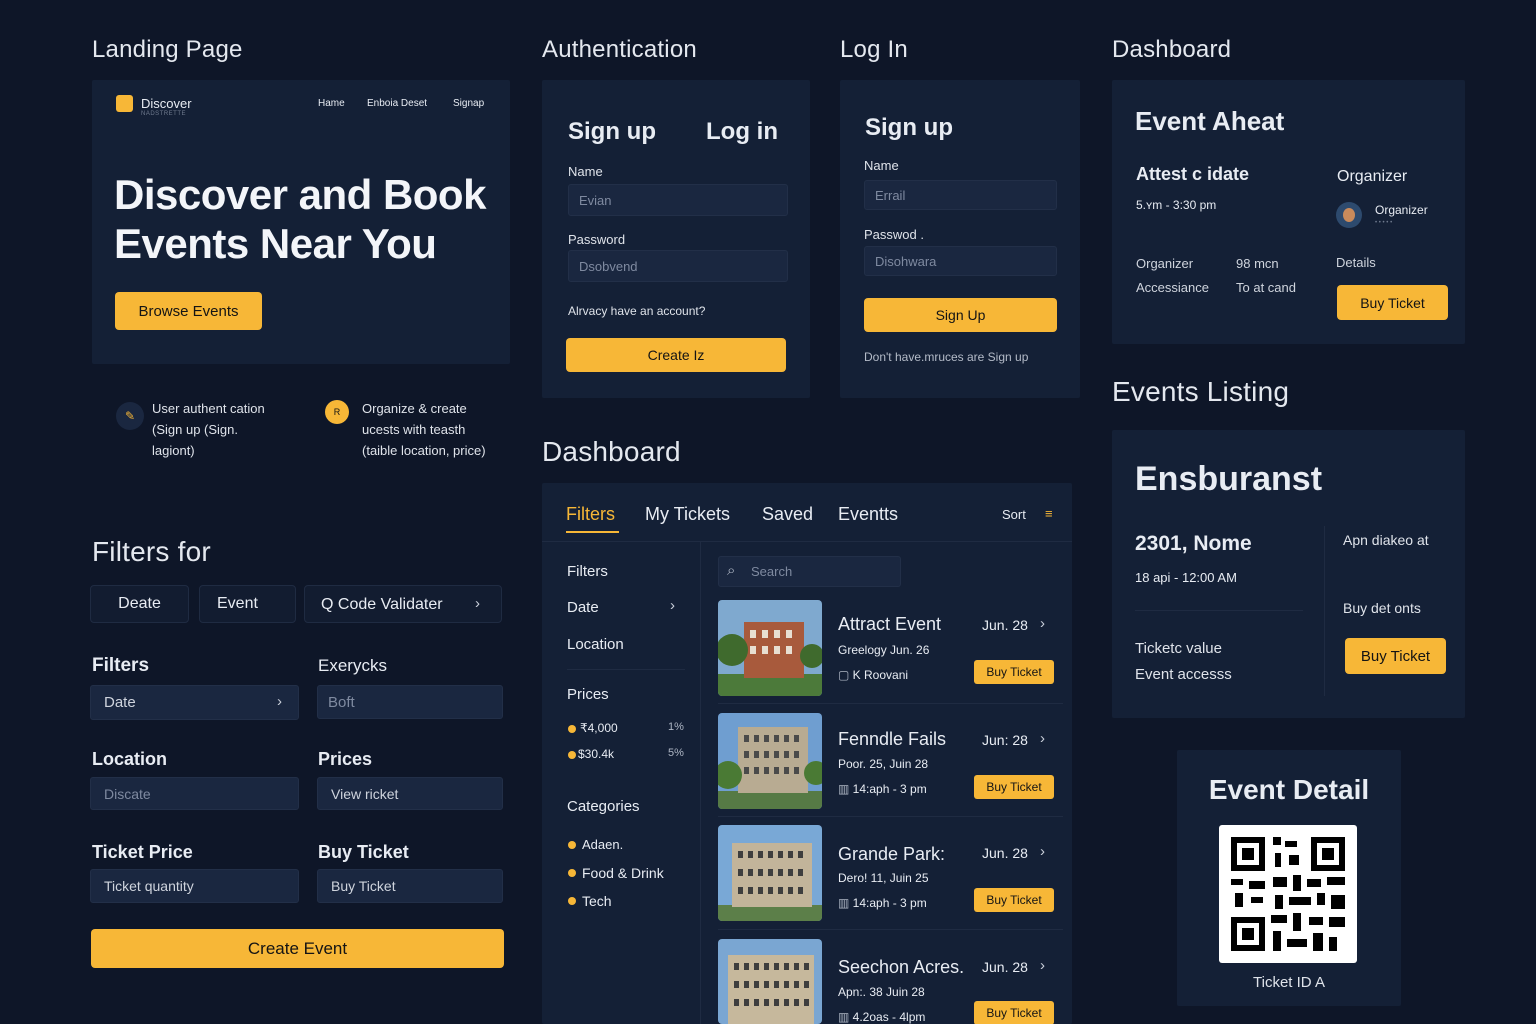  Describe the element at coordinates (883, 764) in the screenshot. I see `event-sub-2: Poor. 25, Juin 28` at that location.